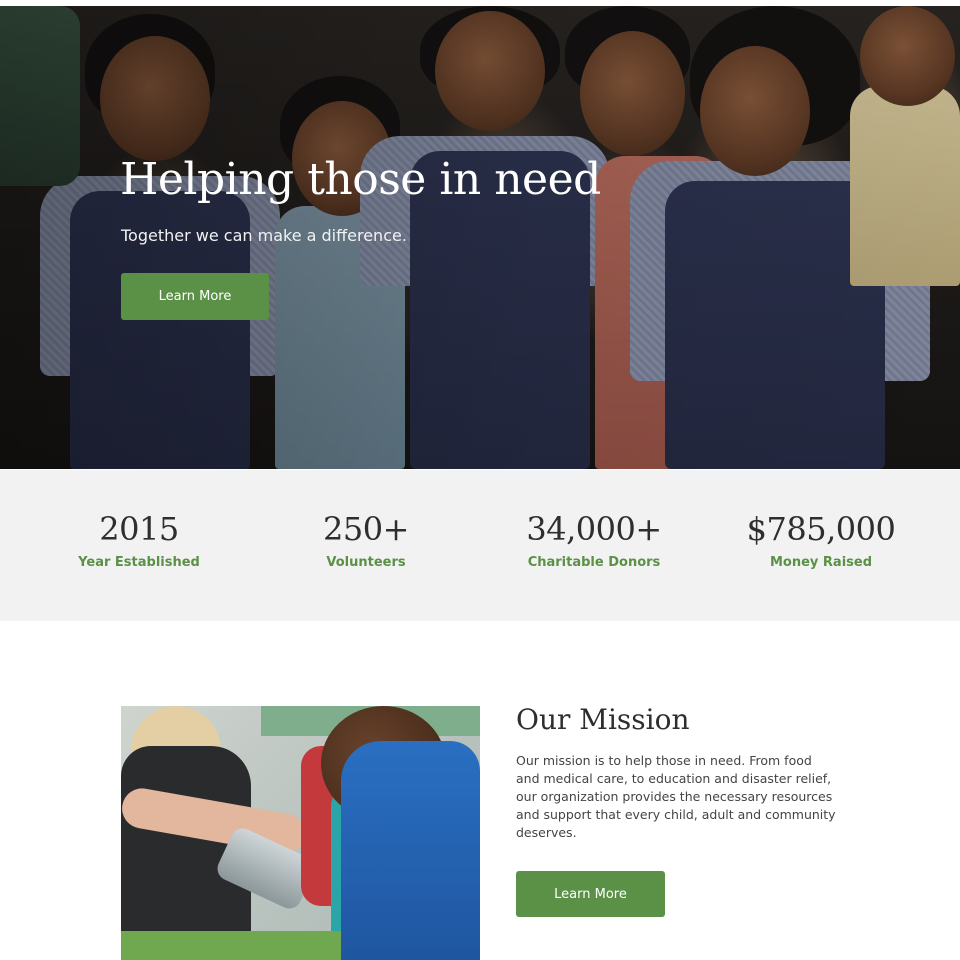 The height and width of the screenshot is (960, 960). I want to click on stat-year-established: 2015 Year Established, so click(139, 540).